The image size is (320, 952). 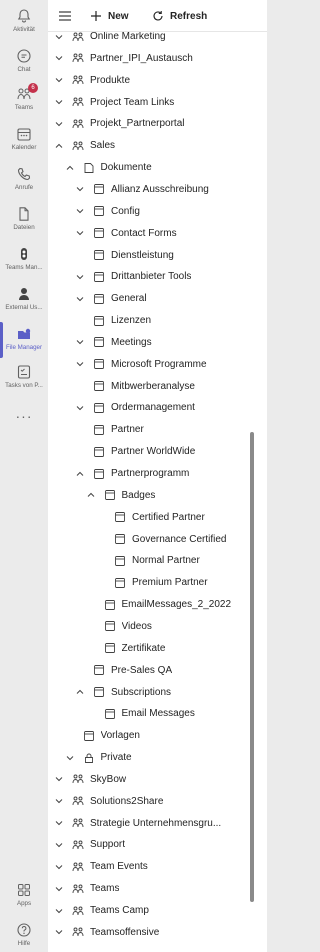 I want to click on new-button: New, so click(x=109, y=16).